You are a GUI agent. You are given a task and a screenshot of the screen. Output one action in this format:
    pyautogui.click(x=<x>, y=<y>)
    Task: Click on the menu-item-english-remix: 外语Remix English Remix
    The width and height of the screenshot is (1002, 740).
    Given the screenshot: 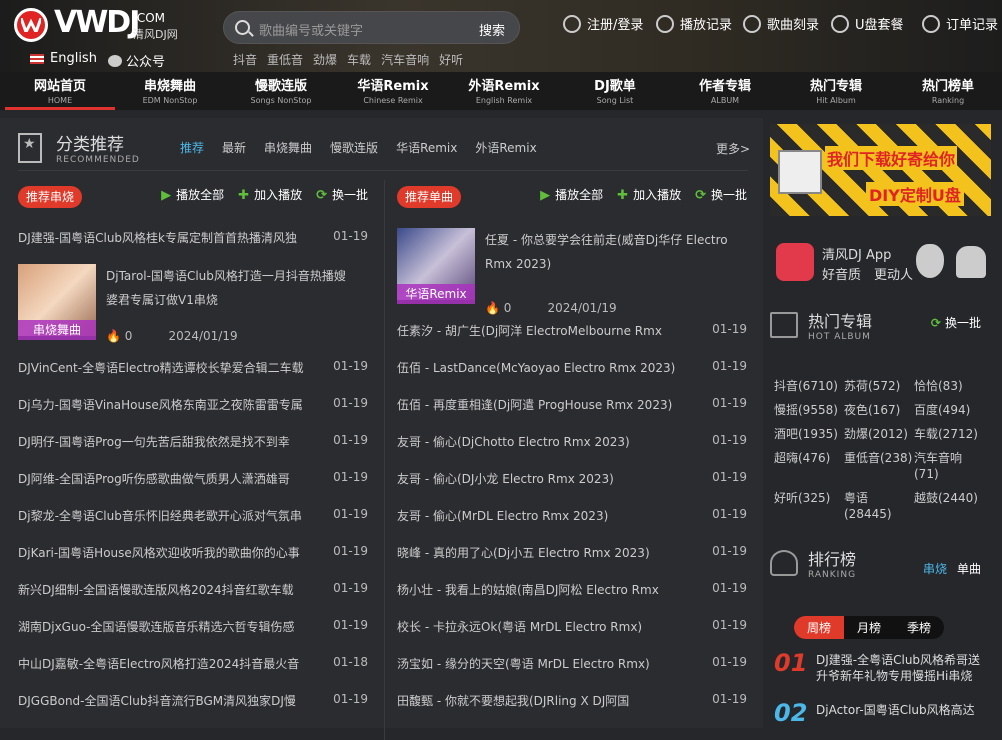 What is the action you would take?
    pyautogui.click(x=504, y=91)
    